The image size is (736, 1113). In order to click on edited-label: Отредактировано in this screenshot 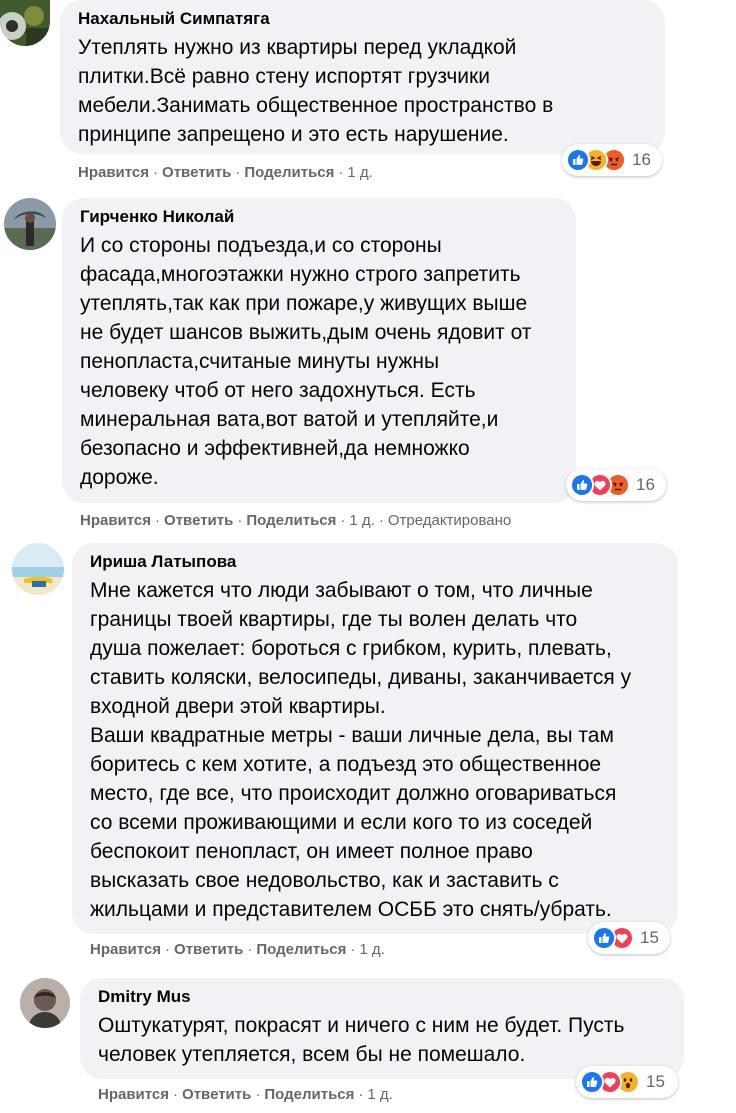, I will do `click(449, 520)`.